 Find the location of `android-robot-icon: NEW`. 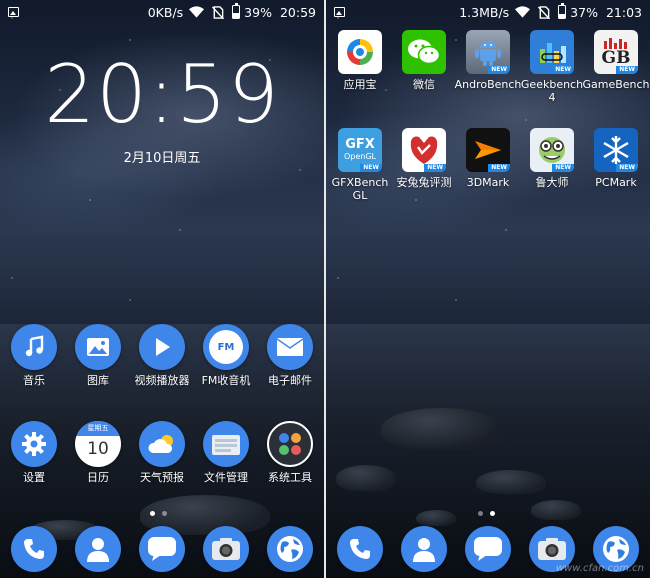

android-robot-icon: NEW is located at coordinates (488, 52).